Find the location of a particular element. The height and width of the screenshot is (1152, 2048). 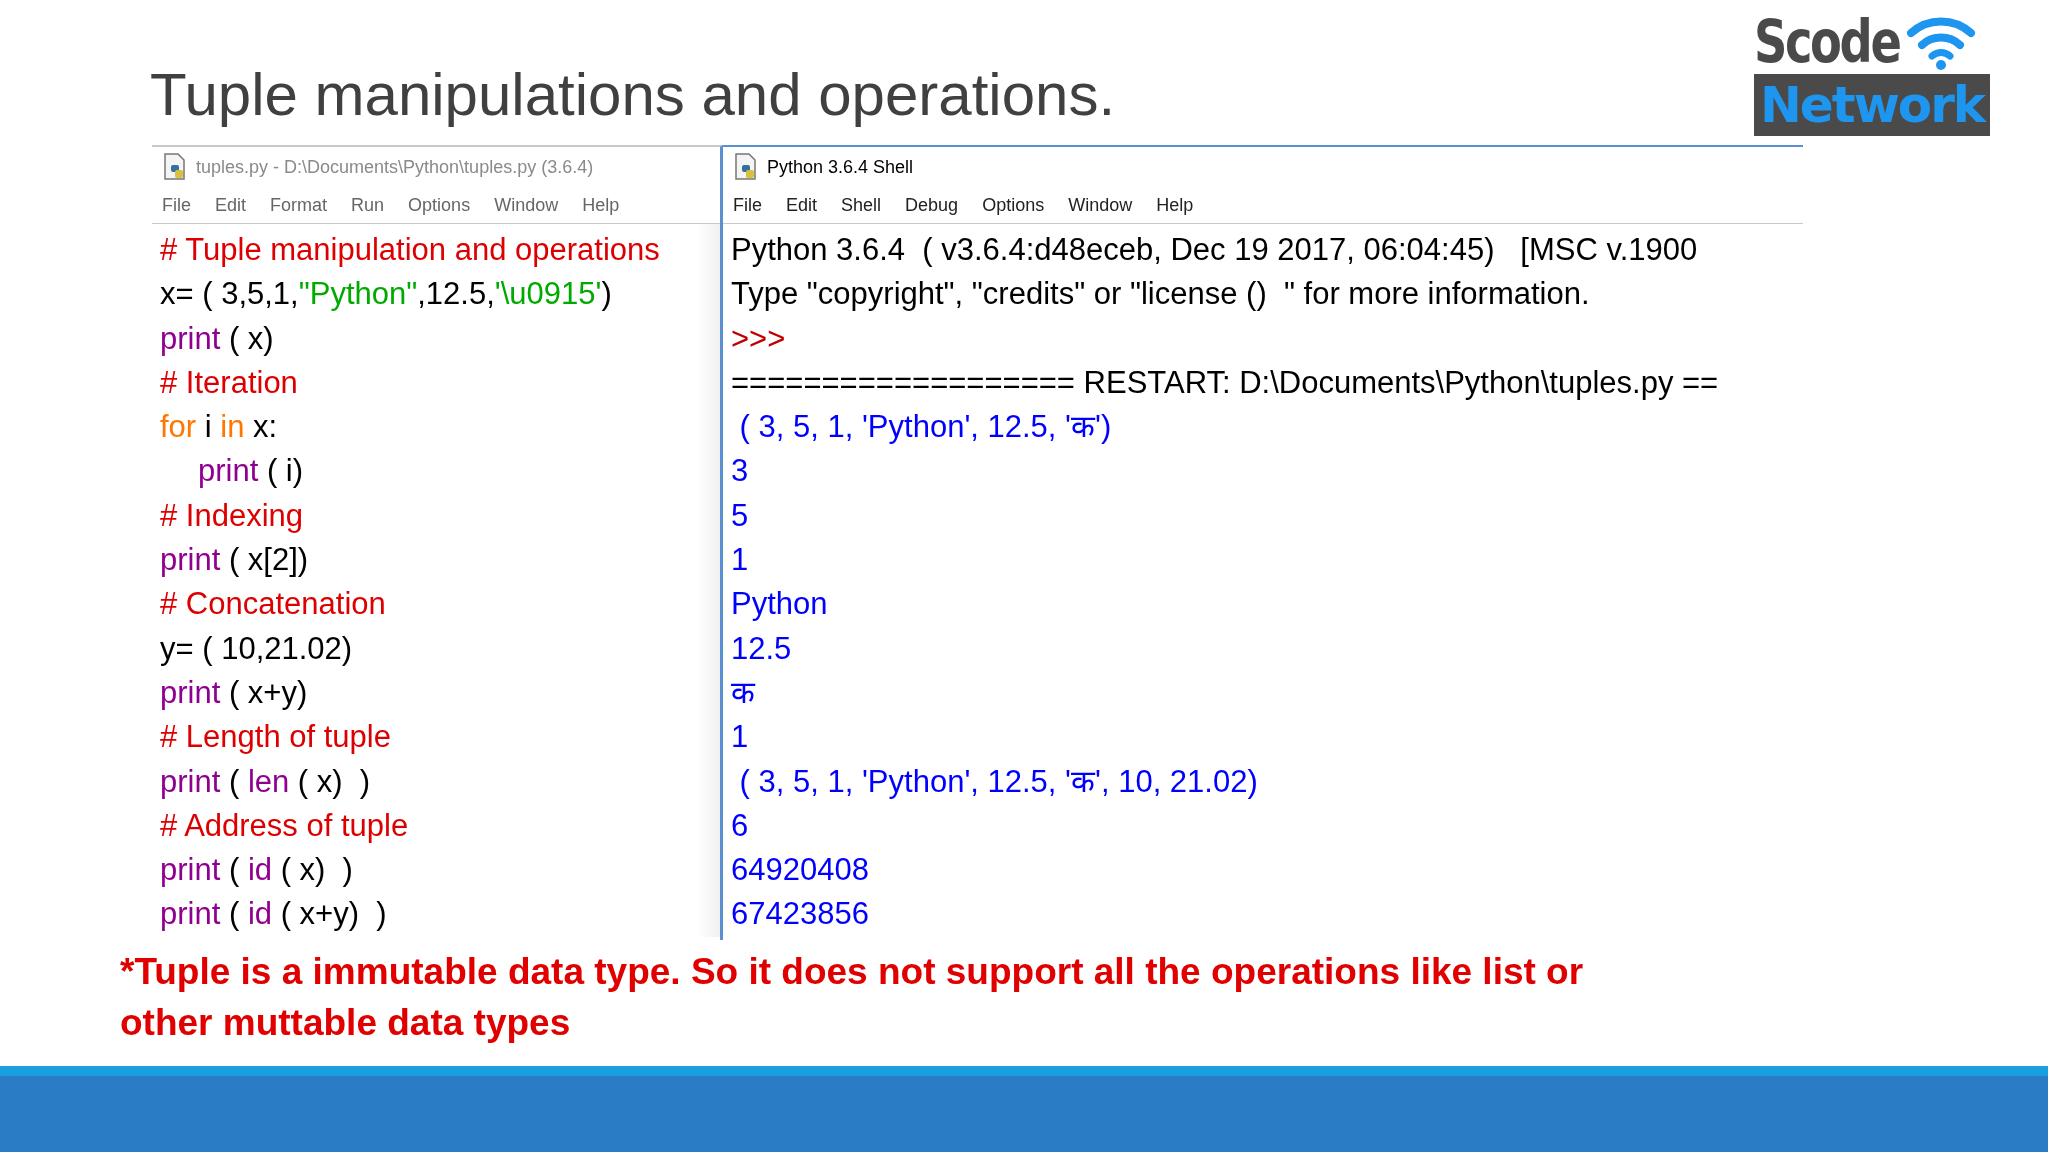

menu-item: Format is located at coordinates (299, 205).